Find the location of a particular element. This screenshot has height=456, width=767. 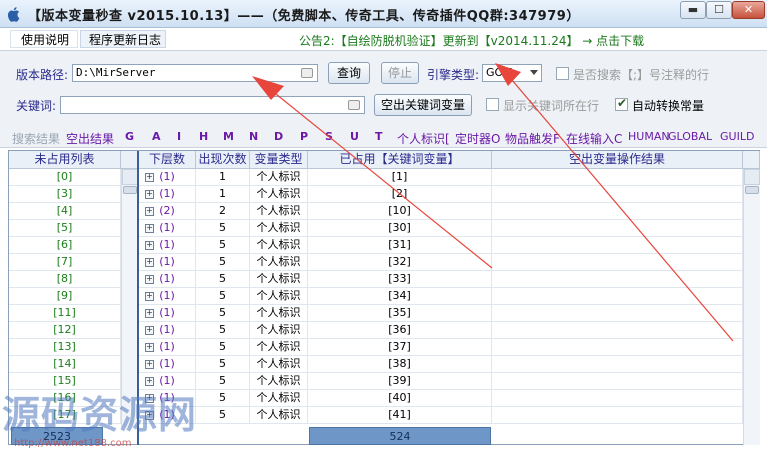

list-item: [4] is located at coordinates (65, 211).